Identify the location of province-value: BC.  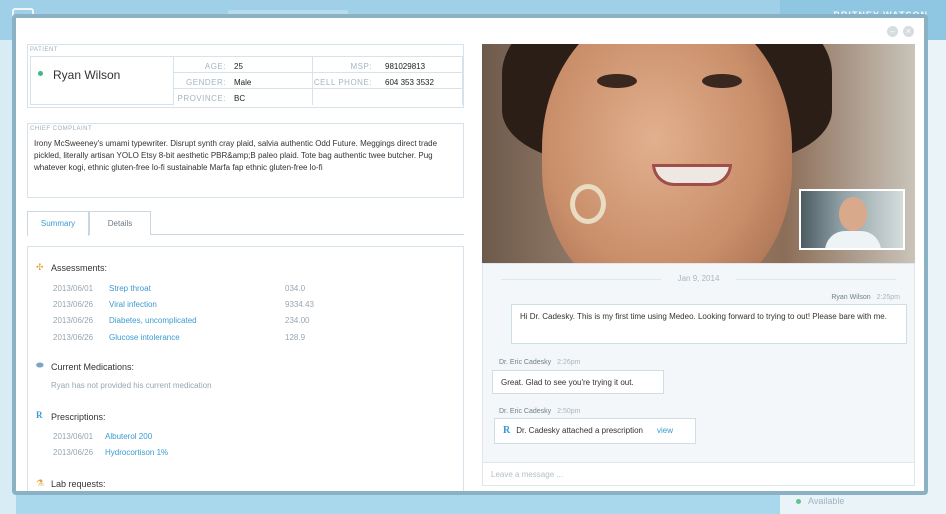
(240, 98).